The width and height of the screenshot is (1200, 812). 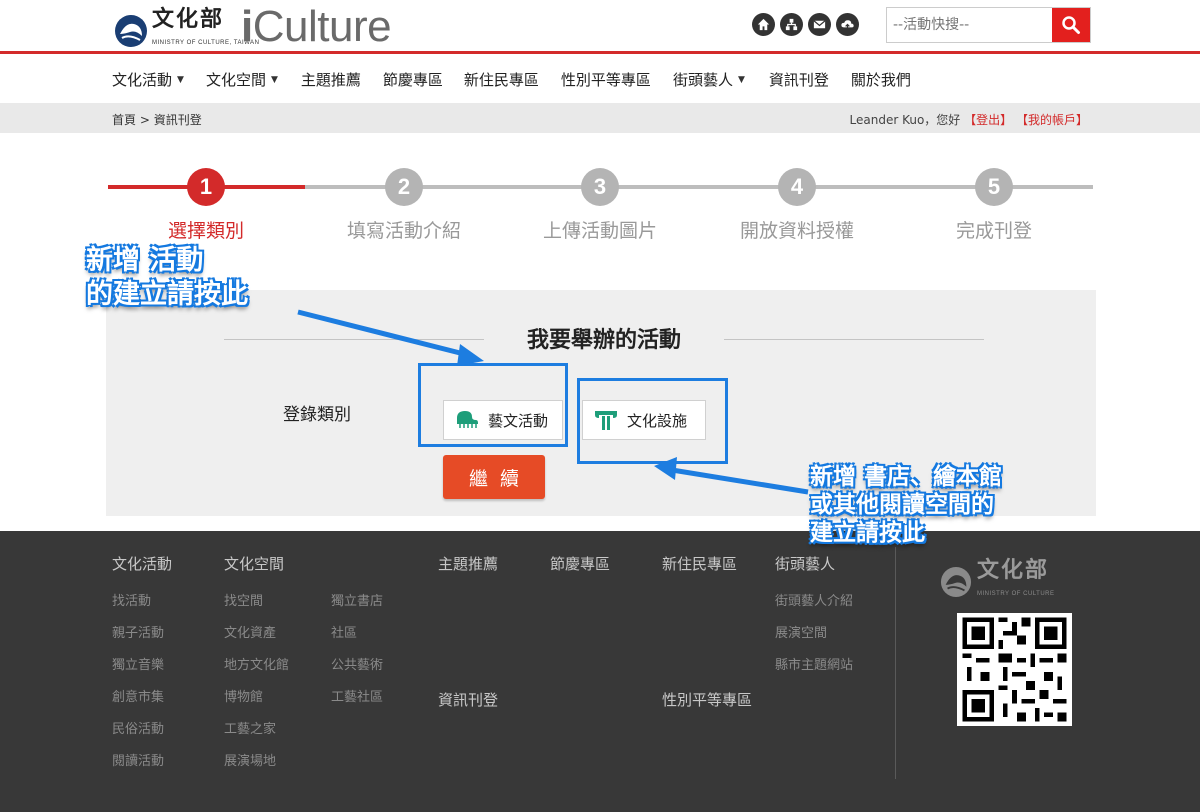 What do you see at coordinates (250, 631) in the screenshot?
I see `footer-link: 文化資產` at bounding box center [250, 631].